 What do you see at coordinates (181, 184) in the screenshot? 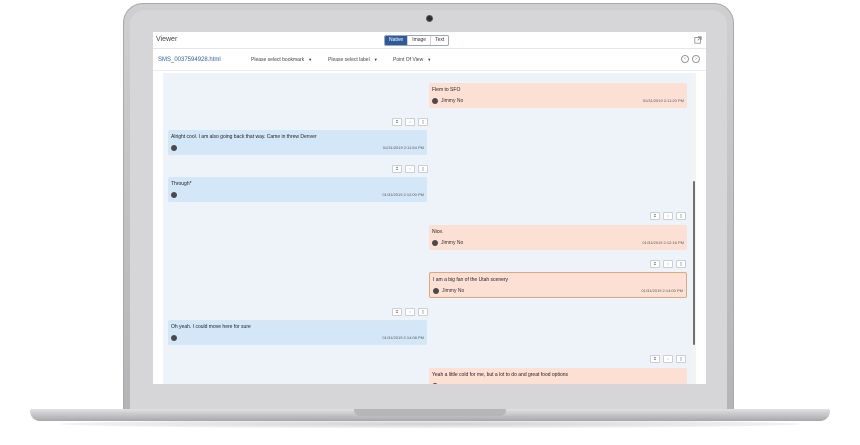
I see `message-text: Through*` at bounding box center [181, 184].